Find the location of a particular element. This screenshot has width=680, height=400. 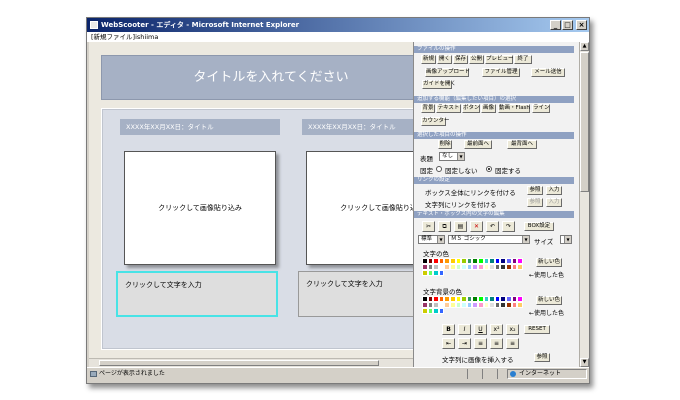

link-text-label: 文字列にリンクを付ける is located at coordinates (461, 205).